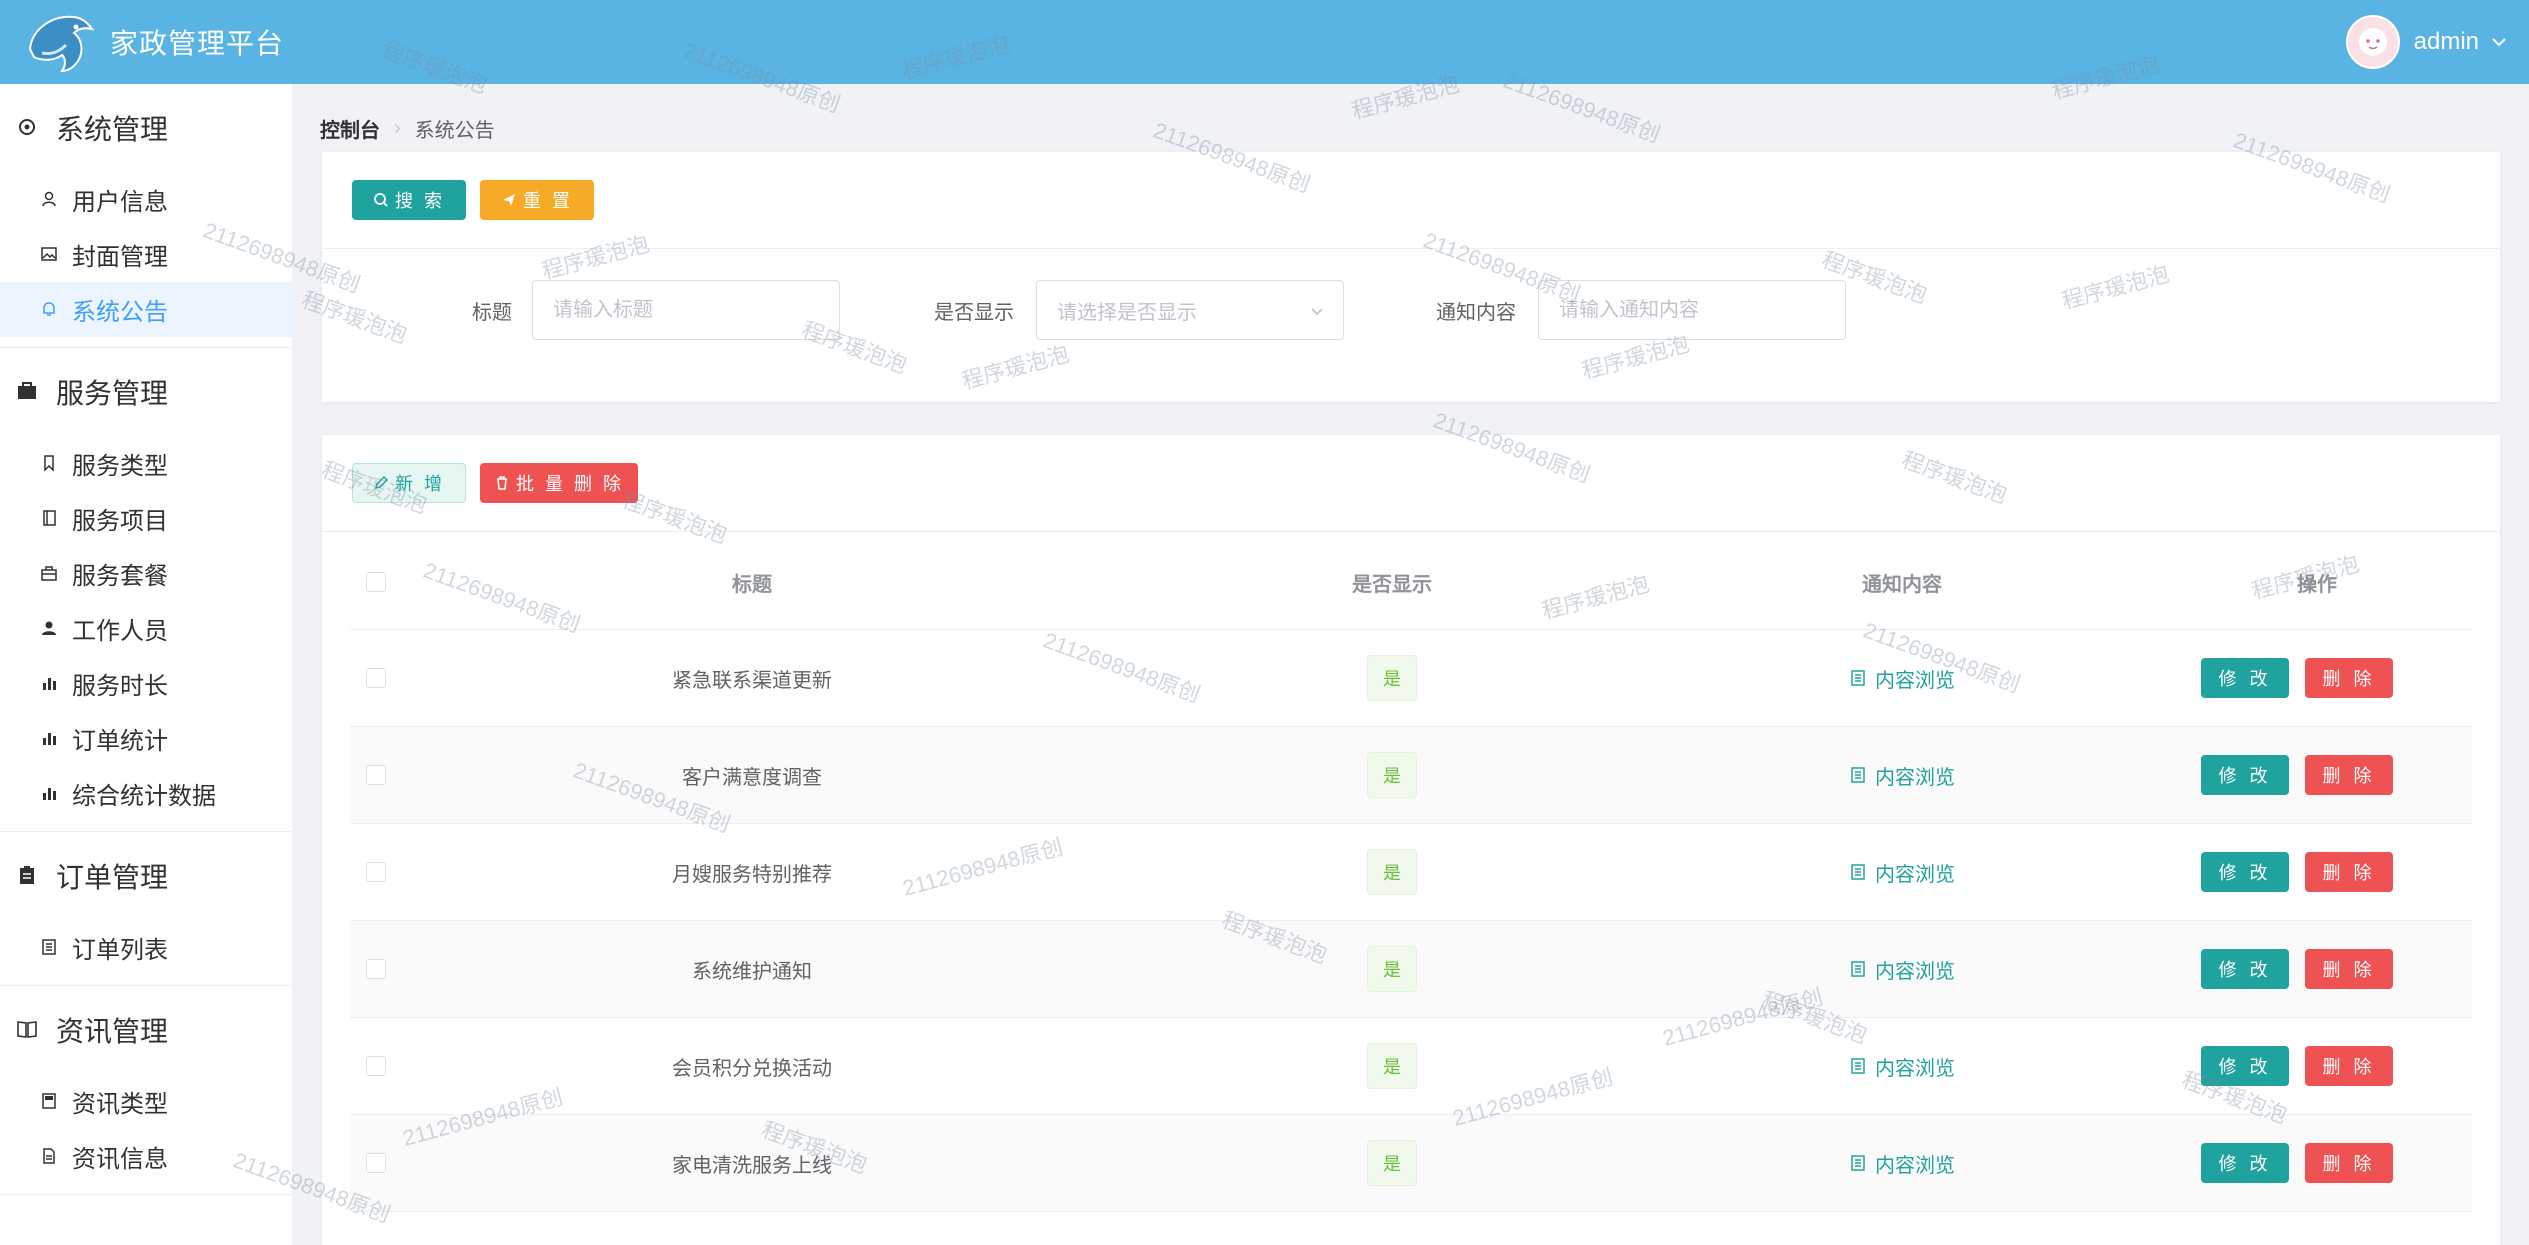 The height and width of the screenshot is (1245, 2529). Describe the element at coordinates (120, 312) in the screenshot. I see `sidebar-item-label: 系统公告` at that location.